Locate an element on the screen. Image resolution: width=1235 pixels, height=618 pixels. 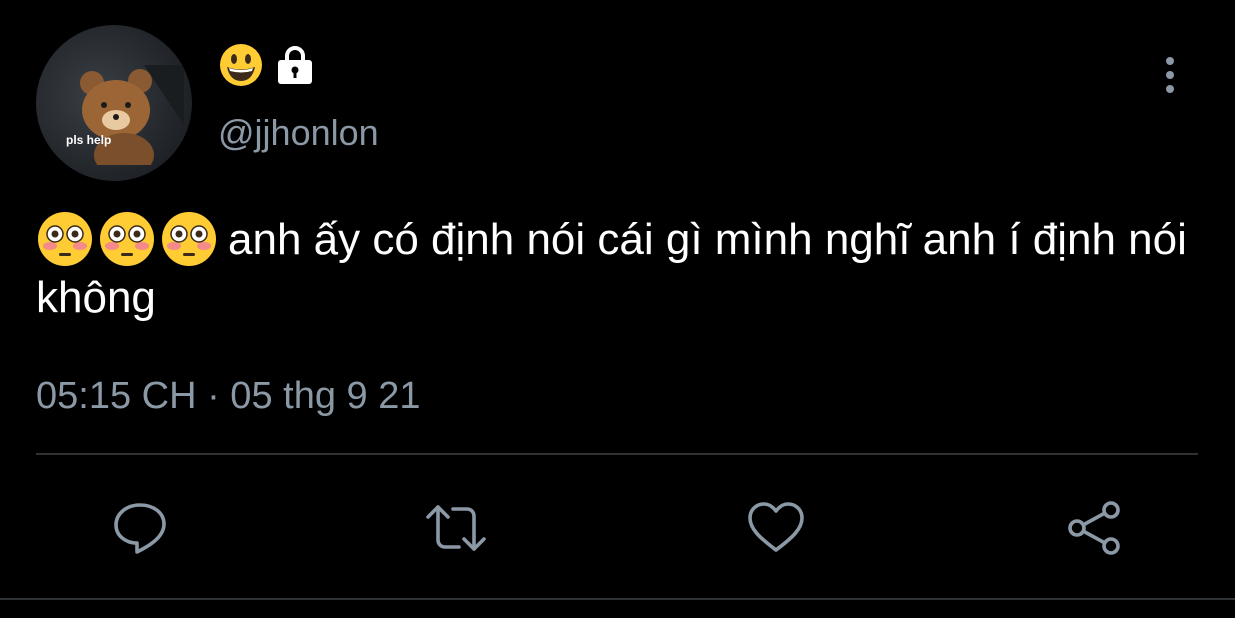
user-handle: @jjhonlon is located at coordinates (298, 133).